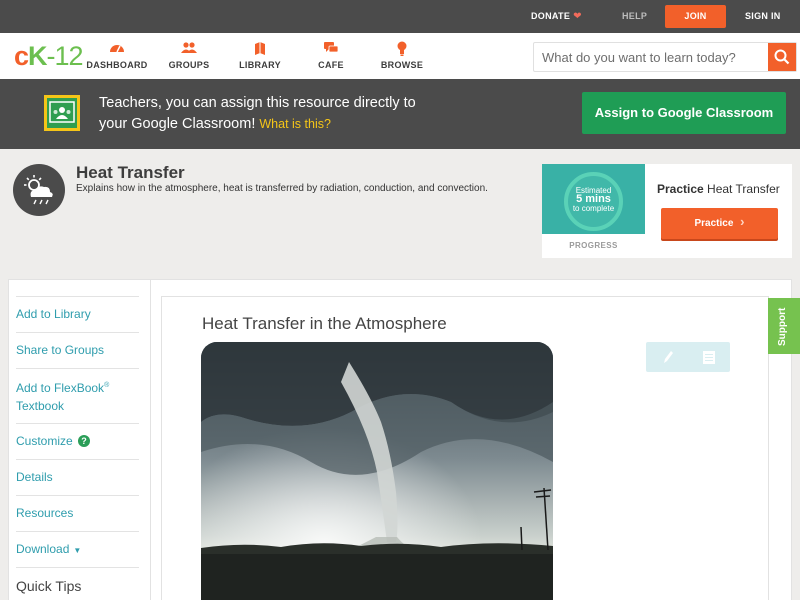  Describe the element at coordinates (40, 406) in the screenshot. I see `textbook-label: Textbook` at that location.